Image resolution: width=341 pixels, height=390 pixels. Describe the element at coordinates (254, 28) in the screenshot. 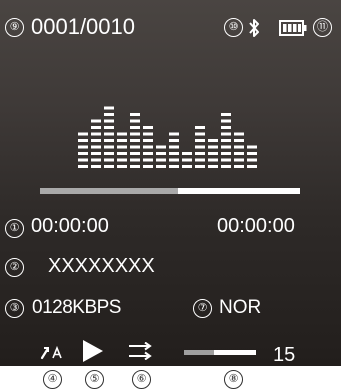

I see `bluetooth-icon` at that location.